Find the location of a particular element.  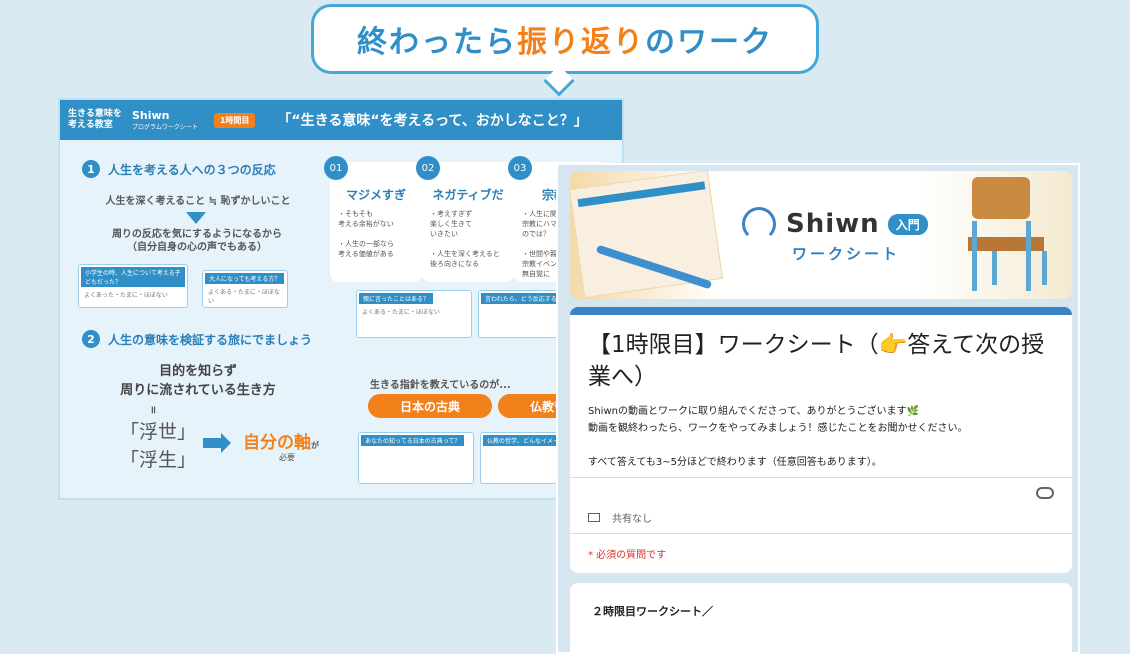

form-banner: Shiwn 入門 ワークシート is located at coordinates (821, 235).